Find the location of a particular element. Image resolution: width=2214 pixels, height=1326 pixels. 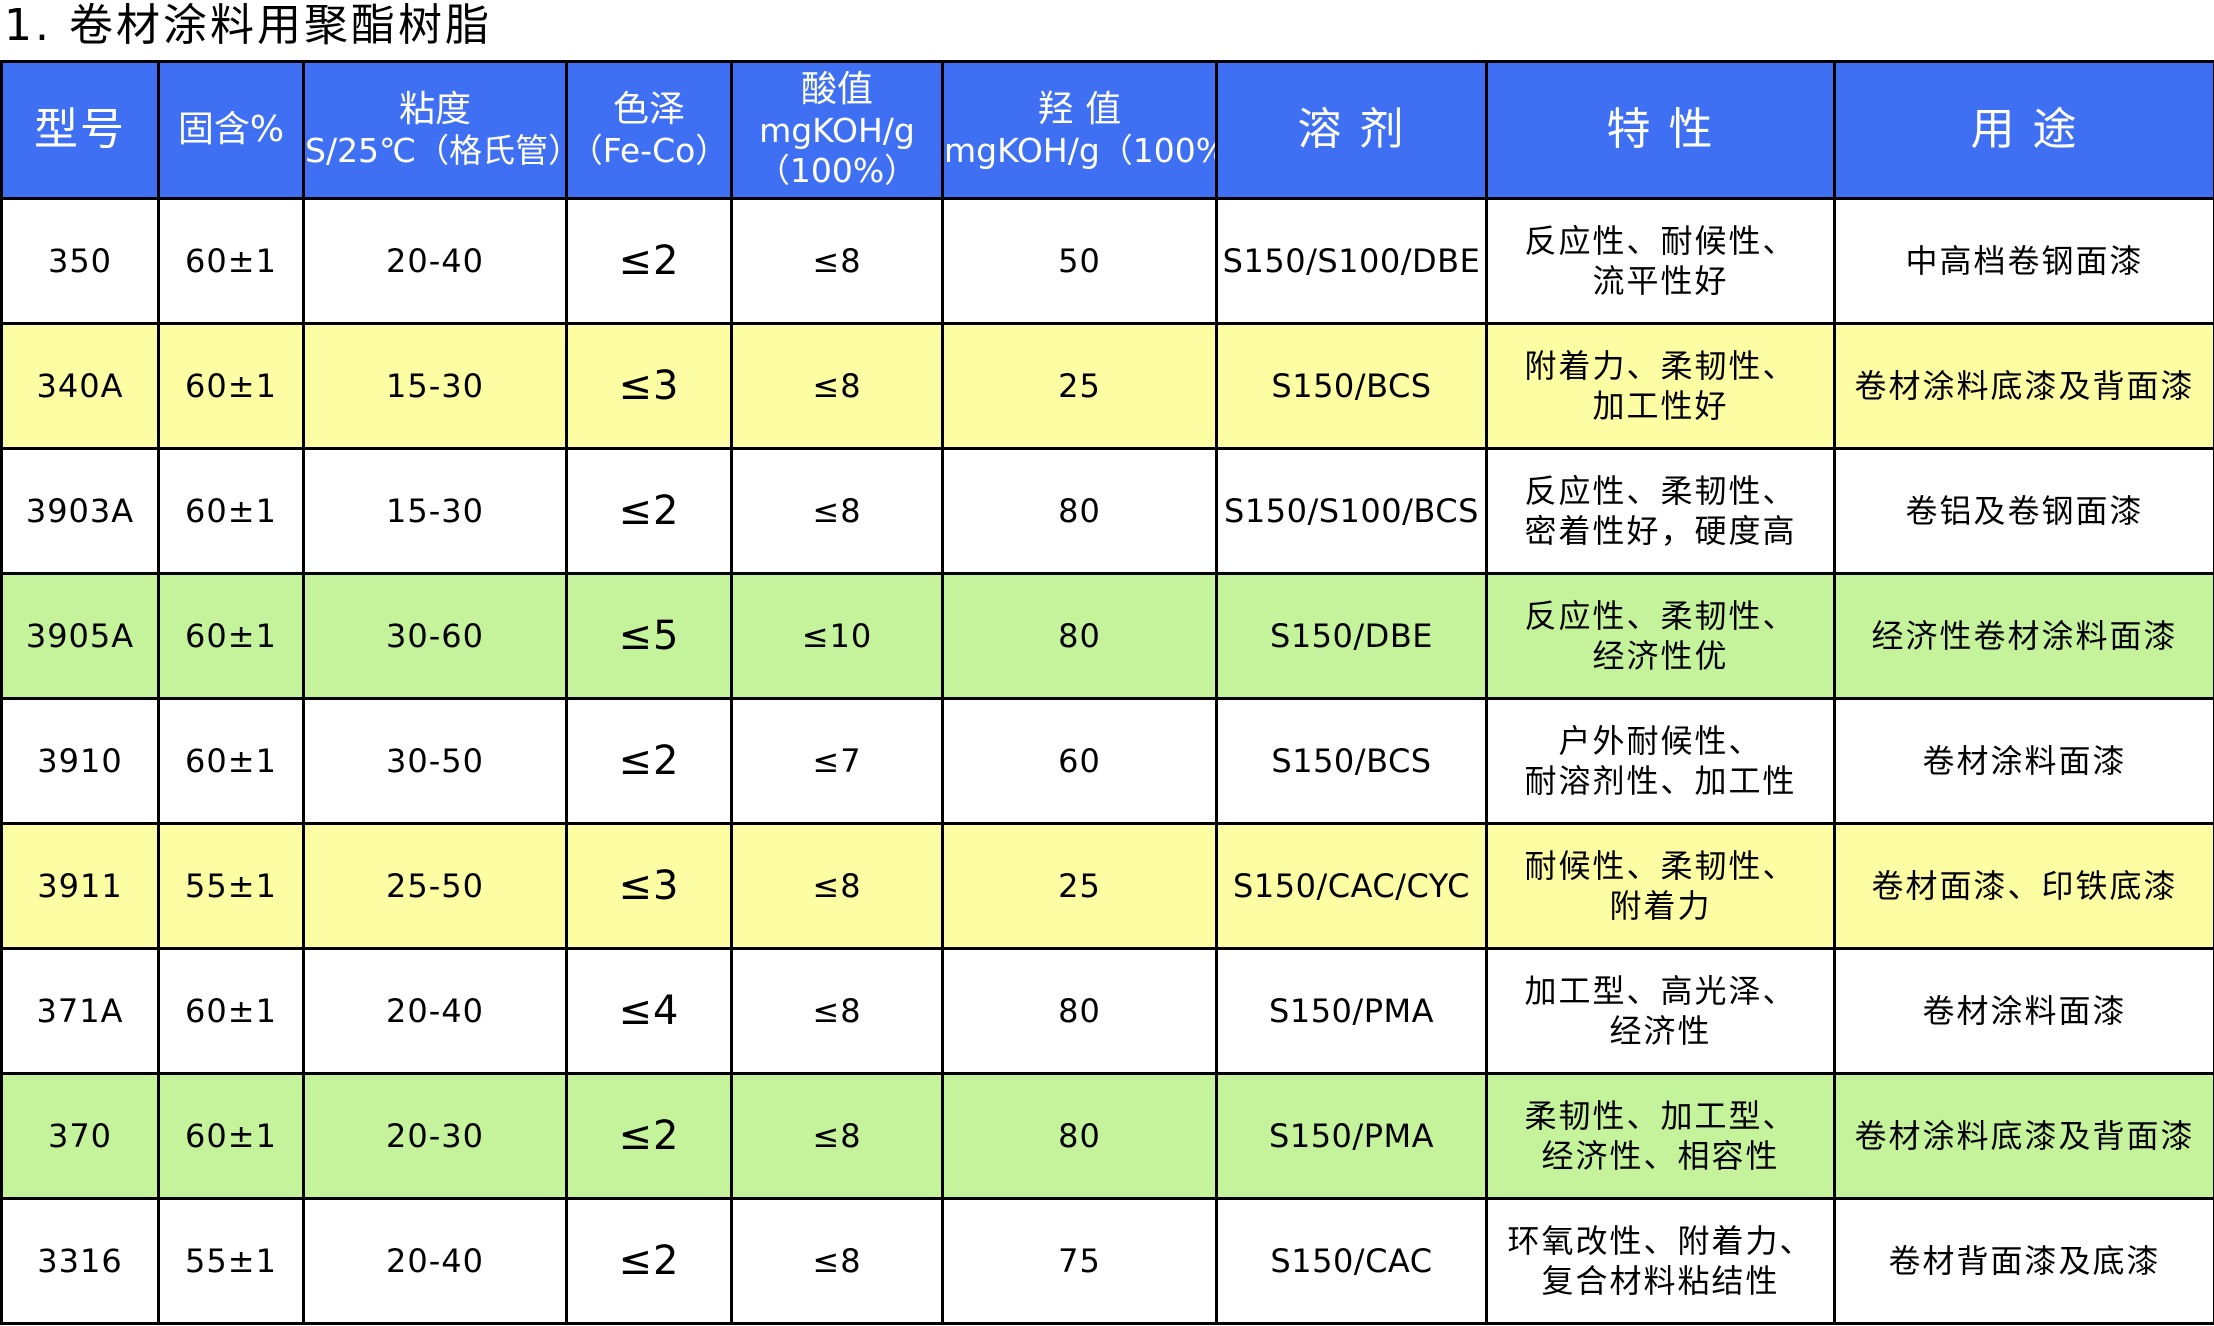

header-usage-label: 用 途 is located at coordinates (2024, 129).